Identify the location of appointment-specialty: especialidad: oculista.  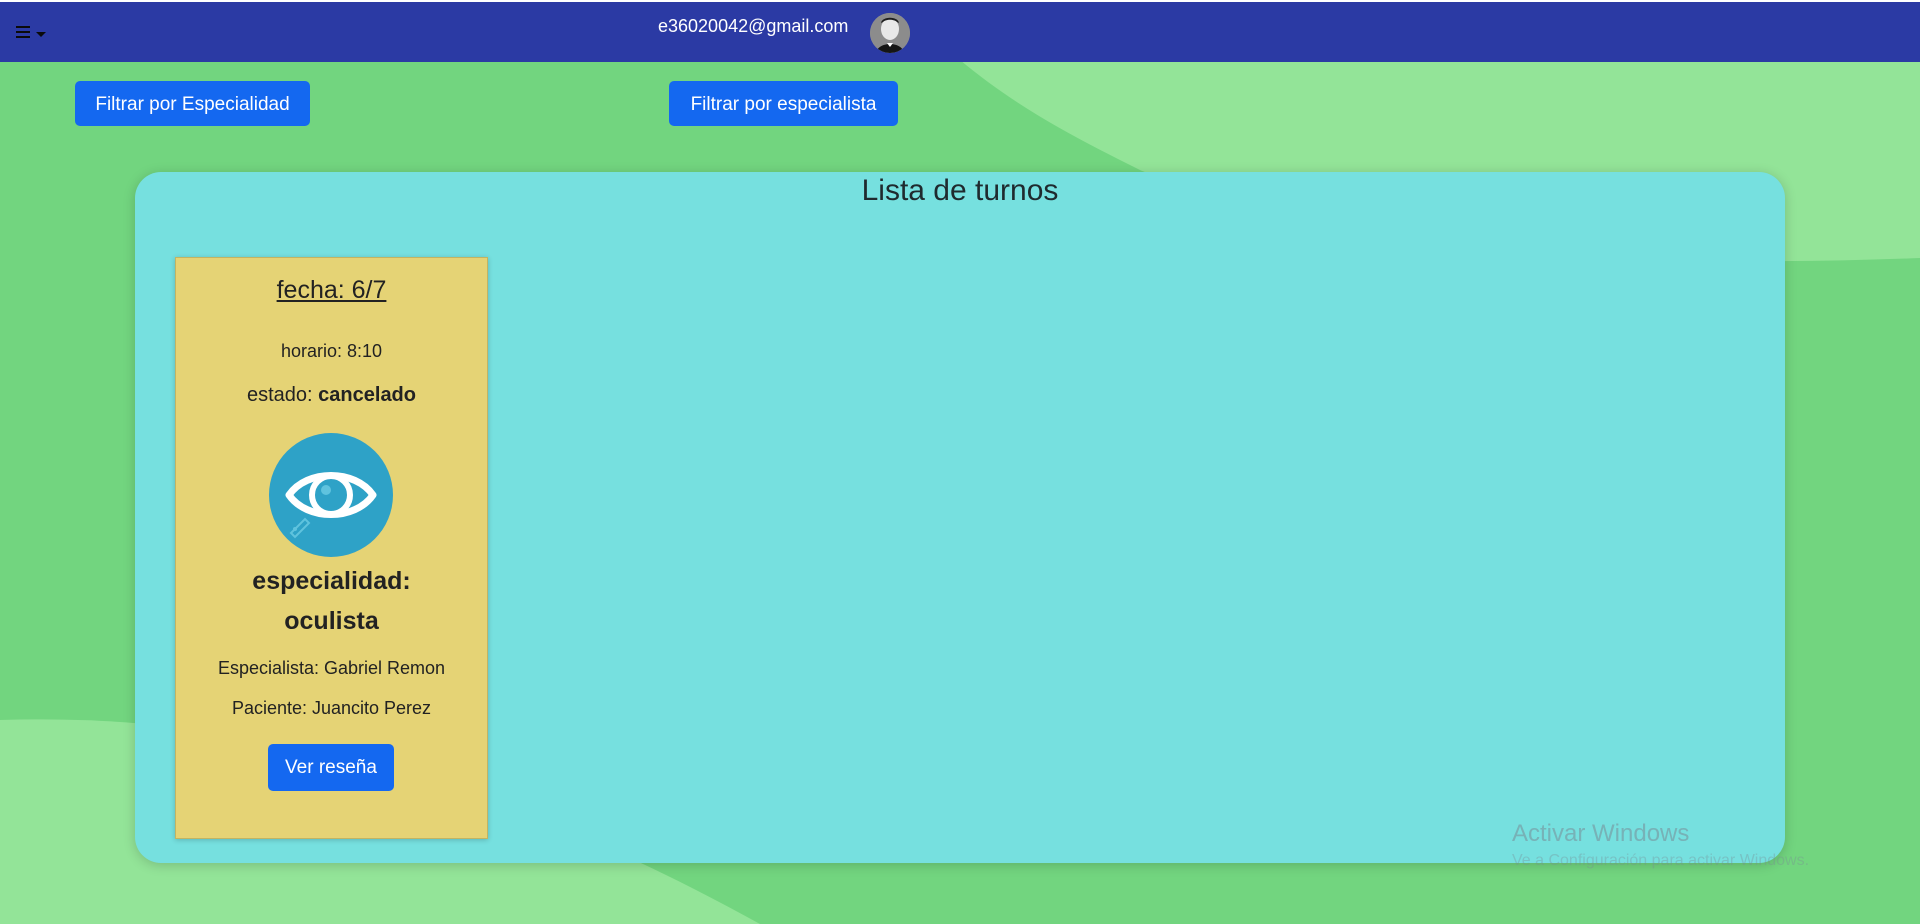
(331, 601).